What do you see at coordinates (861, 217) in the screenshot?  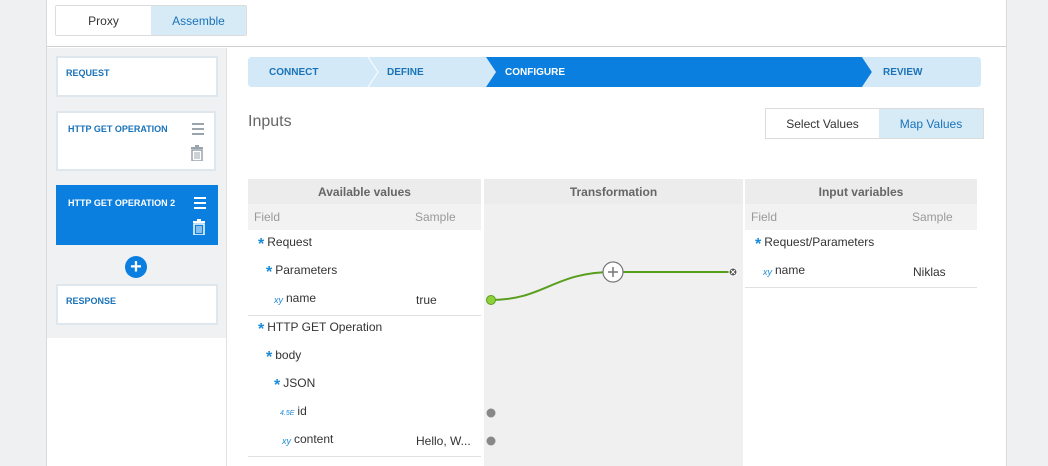 I see `input-vars-subheader: Field Sample` at bounding box center [861, 217].